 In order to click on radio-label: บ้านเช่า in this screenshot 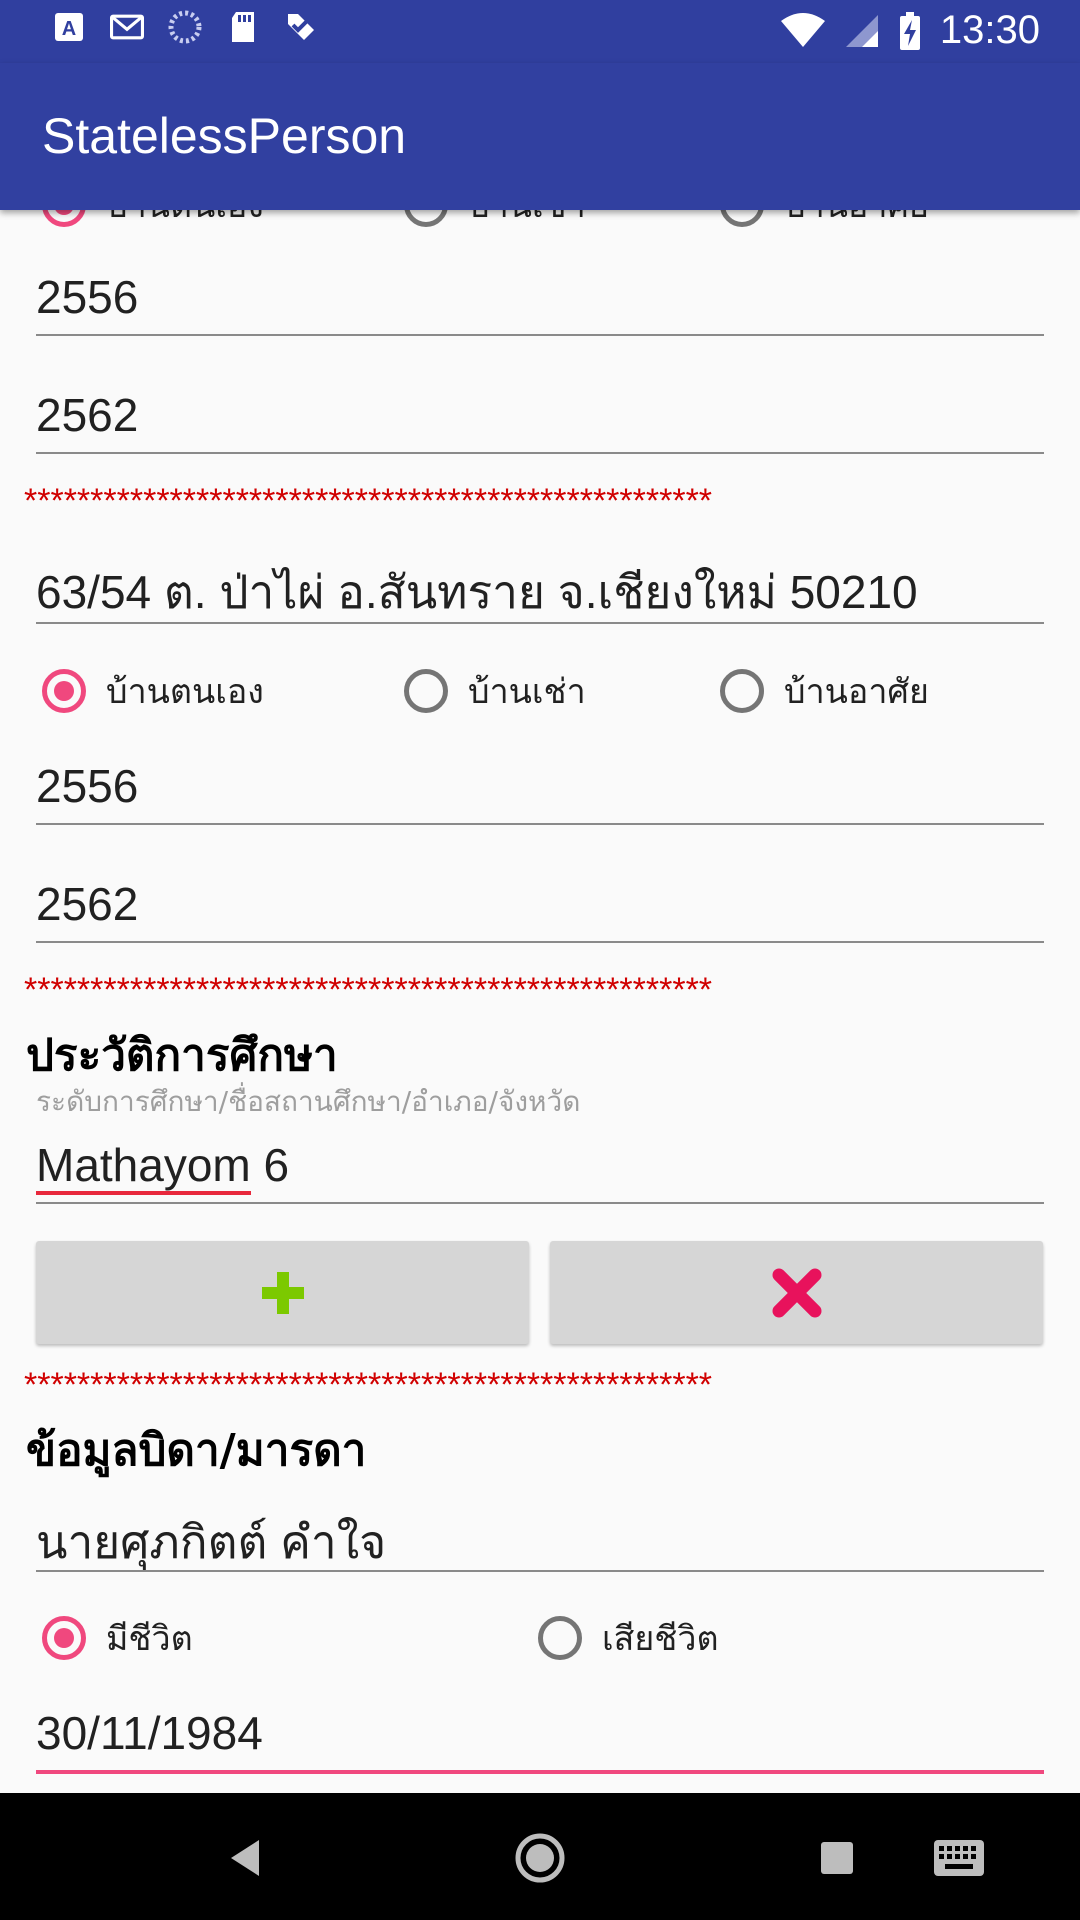, I will do `click(527, 691)`.